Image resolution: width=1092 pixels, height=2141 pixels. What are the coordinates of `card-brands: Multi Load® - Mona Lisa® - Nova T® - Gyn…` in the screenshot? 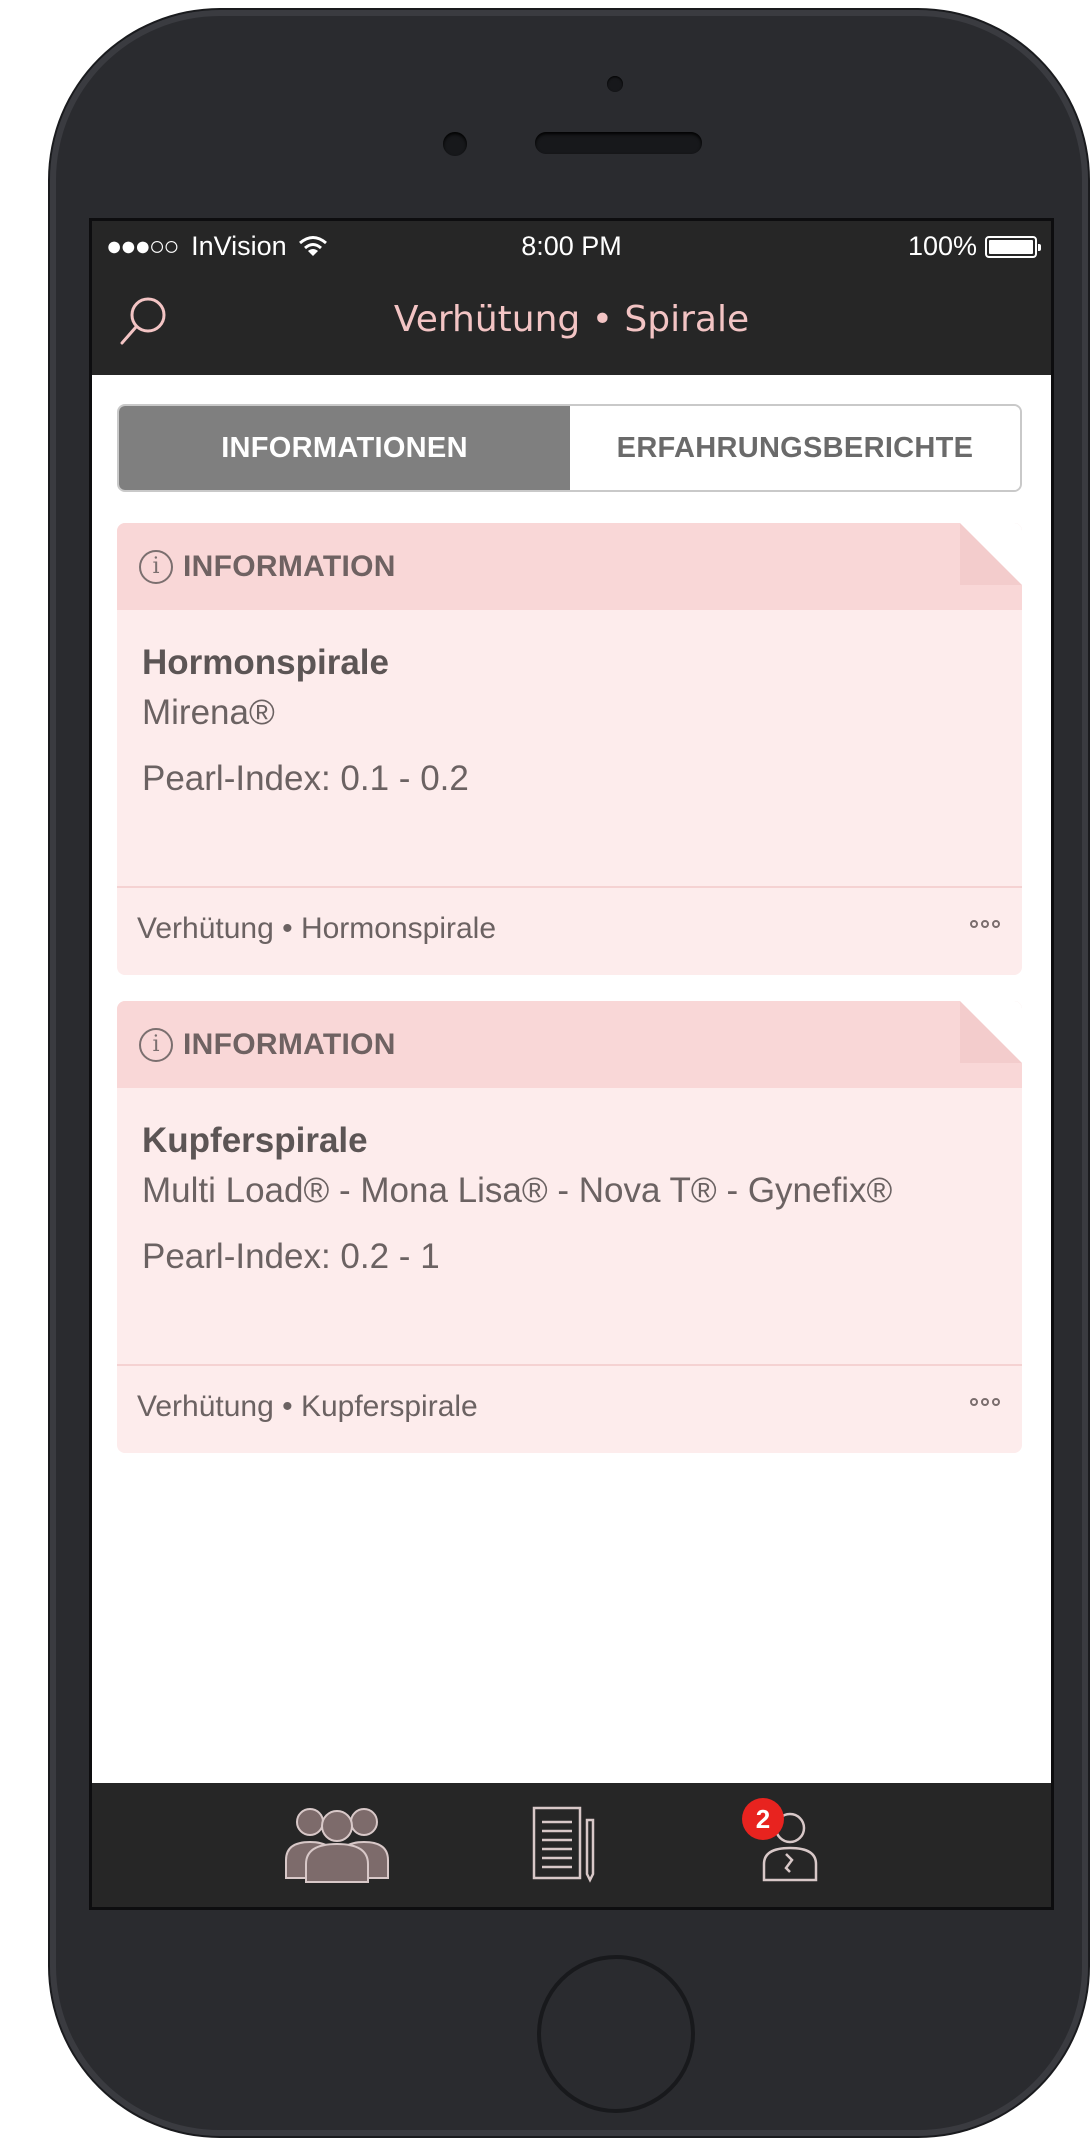 It's located at (517, 1190).